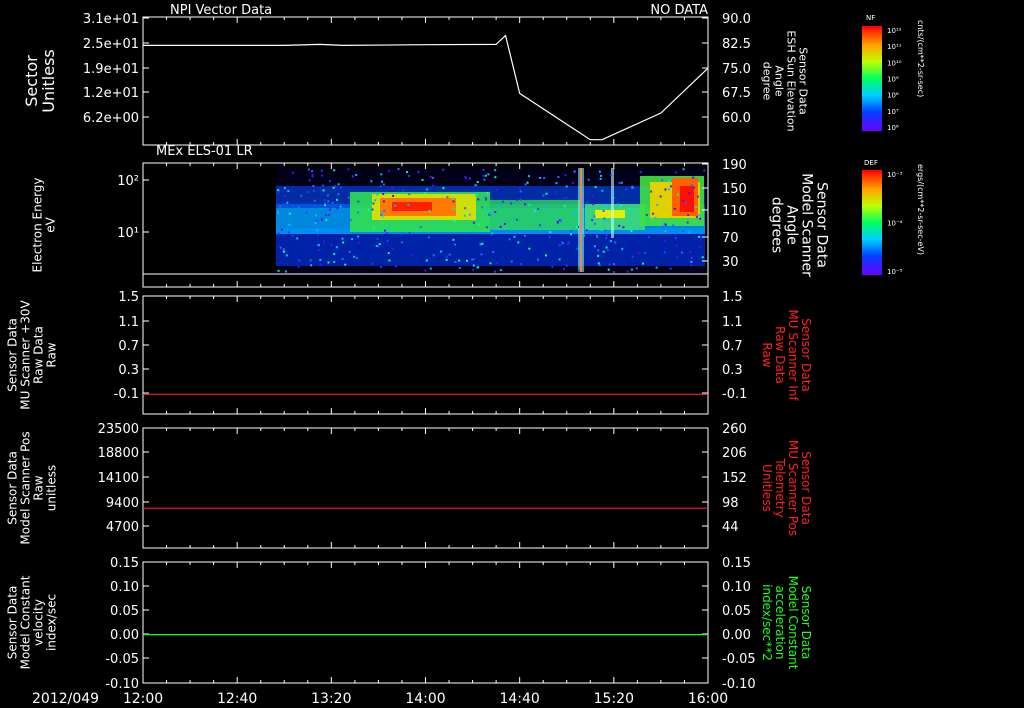 This screenshot has width=1024, height=708. Describe the element at coordinates (791, 225) in the screenshot. I see `right-axis-title-line: Angle` at that location.